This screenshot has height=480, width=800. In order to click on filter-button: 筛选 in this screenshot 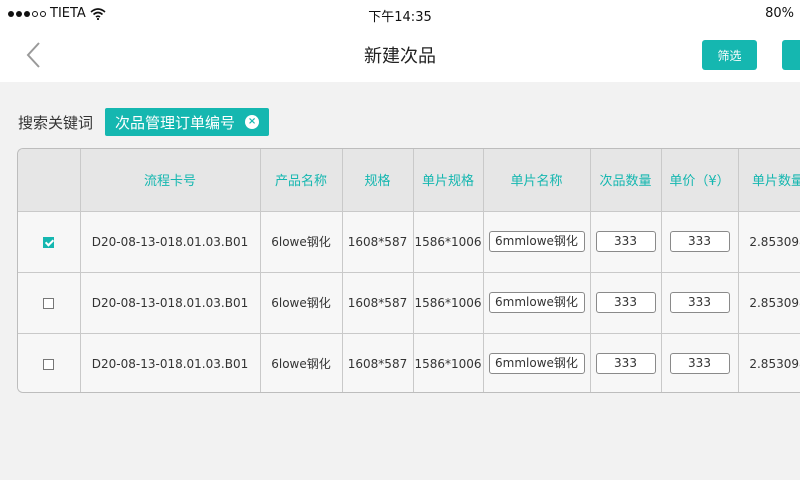, I will do `click(729, 55)`.